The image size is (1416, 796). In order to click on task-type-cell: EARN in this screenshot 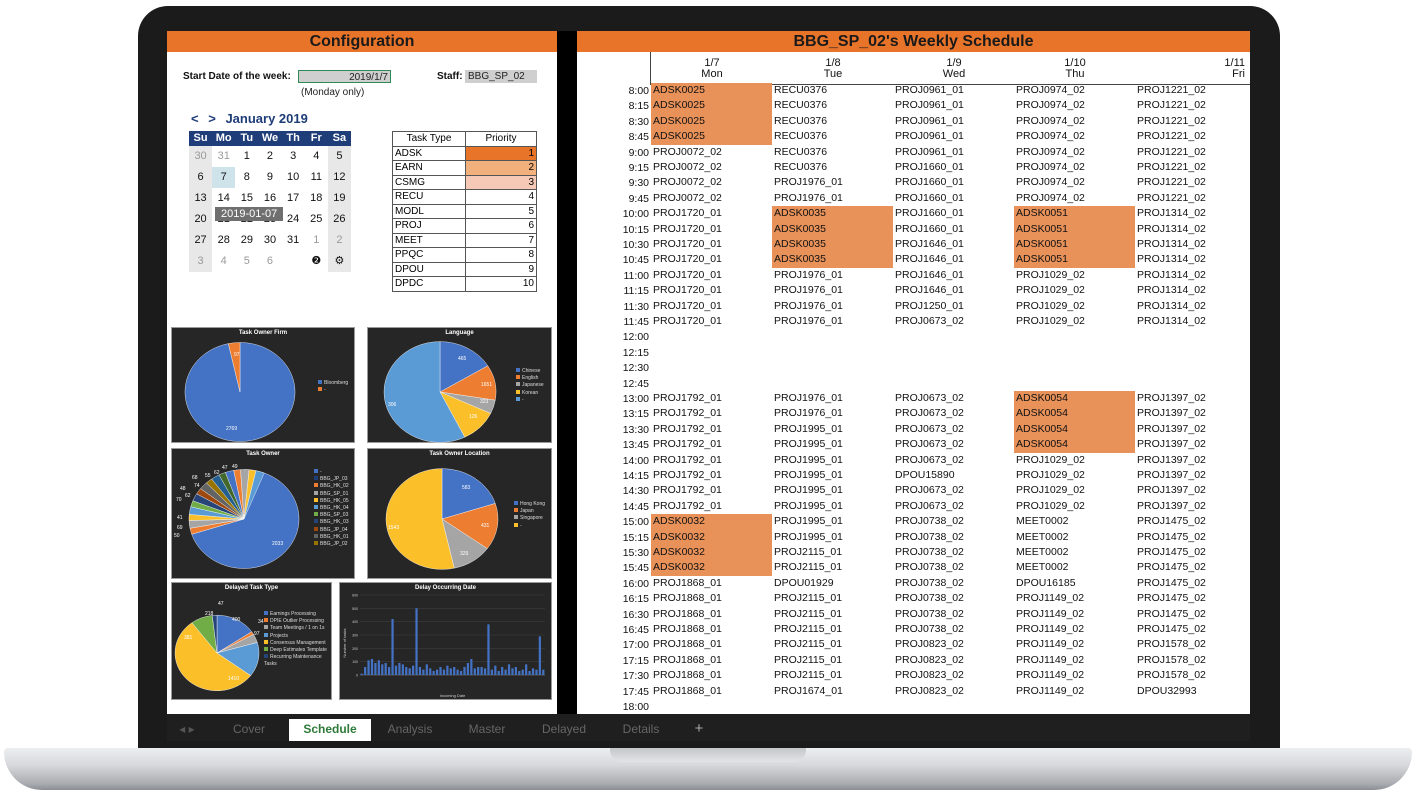, I will do `click(429, 168)`.